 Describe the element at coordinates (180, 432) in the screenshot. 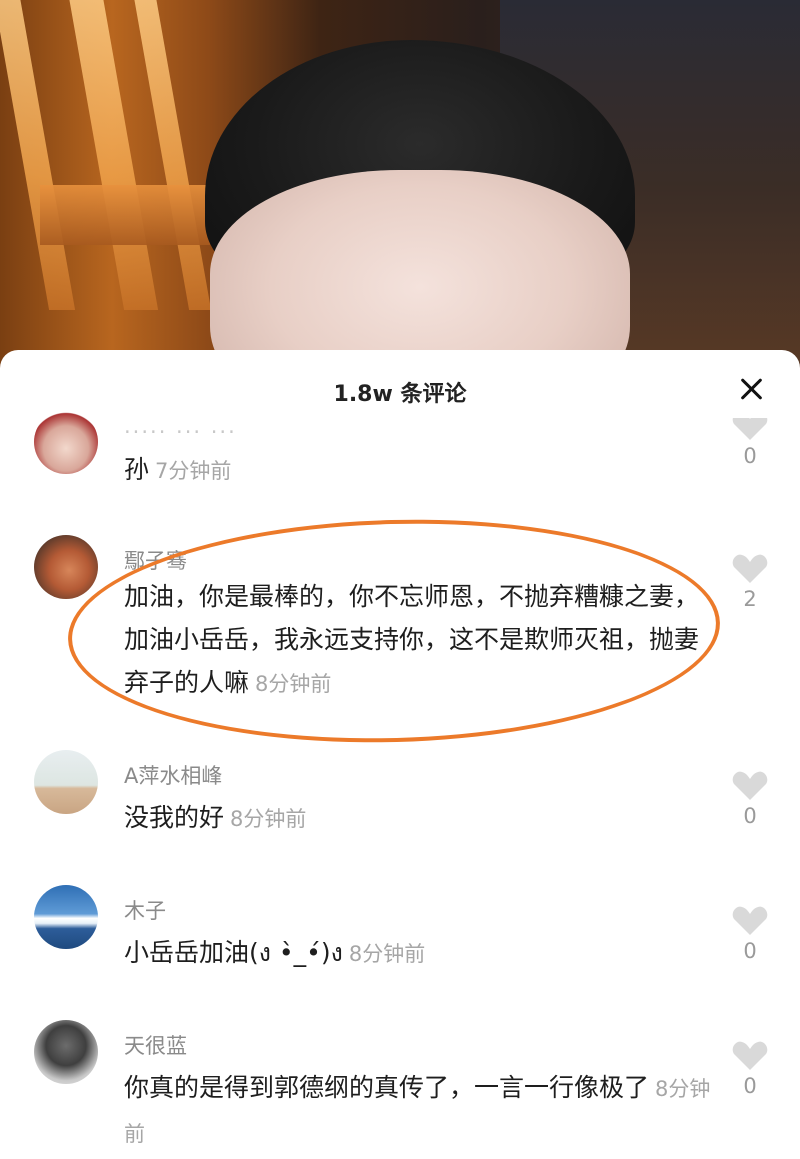

I see `comment-username: ····· ··· ···` at that location.